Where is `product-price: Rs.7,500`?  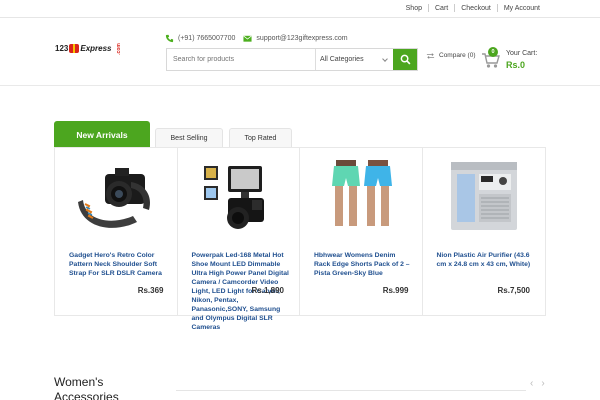 product-price: Rs.7,500 is located at coordinates (513, 290).